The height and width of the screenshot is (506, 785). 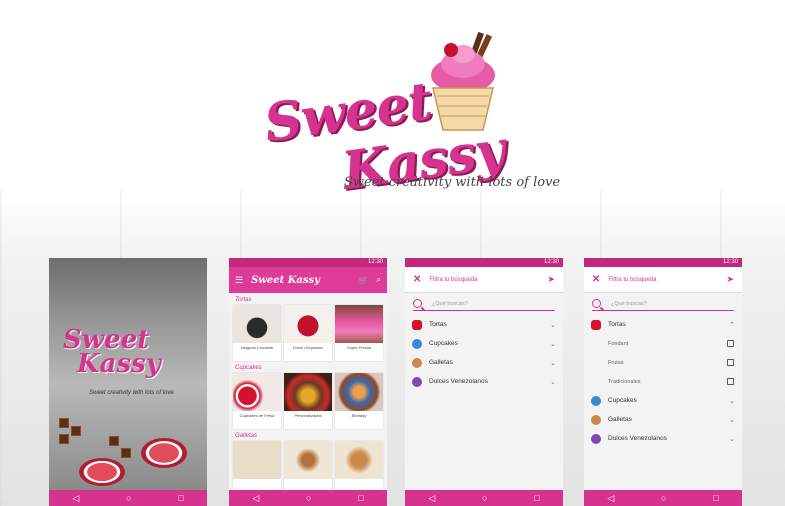 I want to click on search-icon, so click(x=596, y=303).